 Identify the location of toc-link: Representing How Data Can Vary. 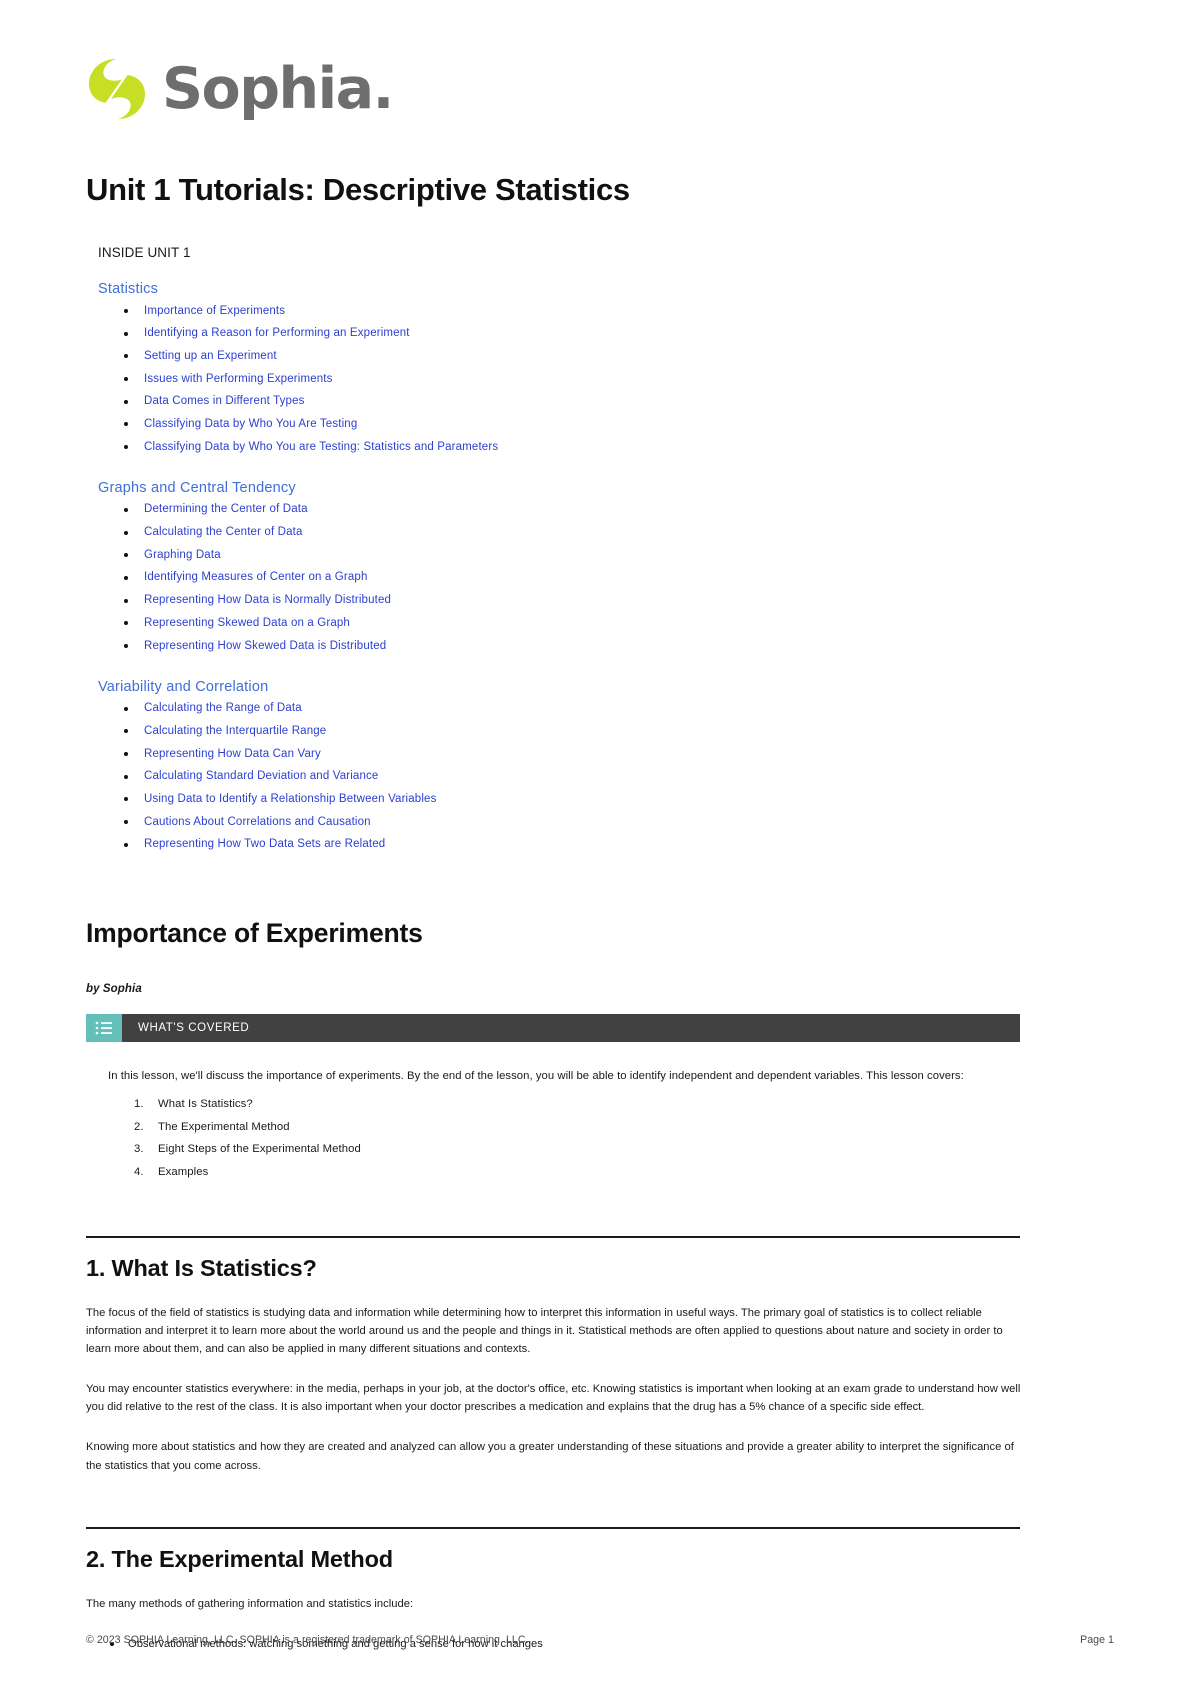
(571, 754).